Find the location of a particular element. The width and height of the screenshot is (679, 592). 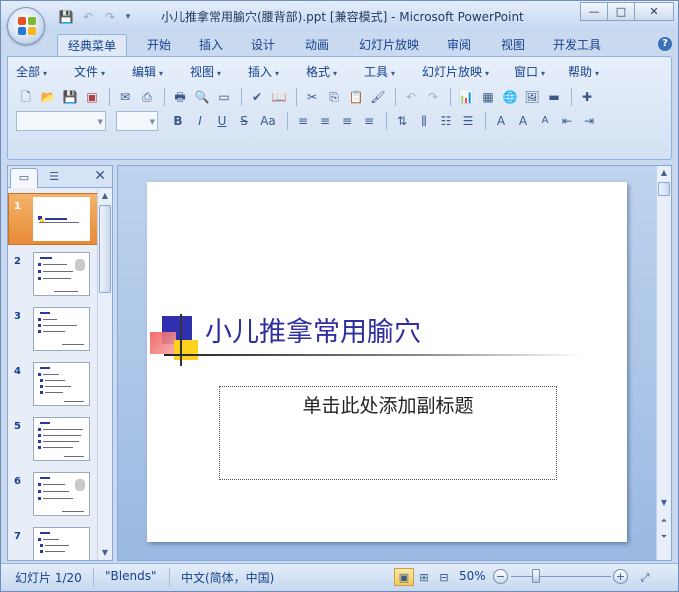

zoom-out-button: − is located at coordinates (500, 576).